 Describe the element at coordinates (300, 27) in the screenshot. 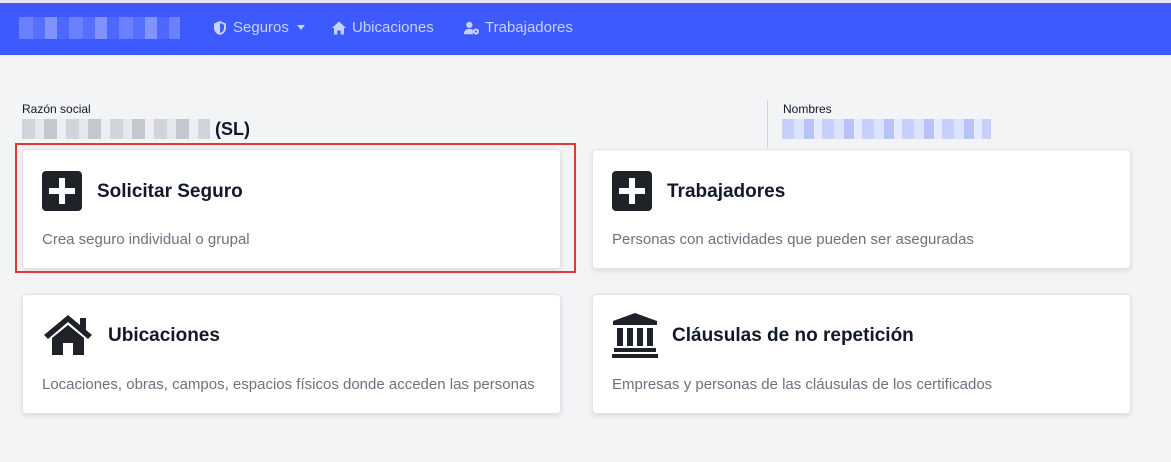

I see `caret-down-icon` at that location.